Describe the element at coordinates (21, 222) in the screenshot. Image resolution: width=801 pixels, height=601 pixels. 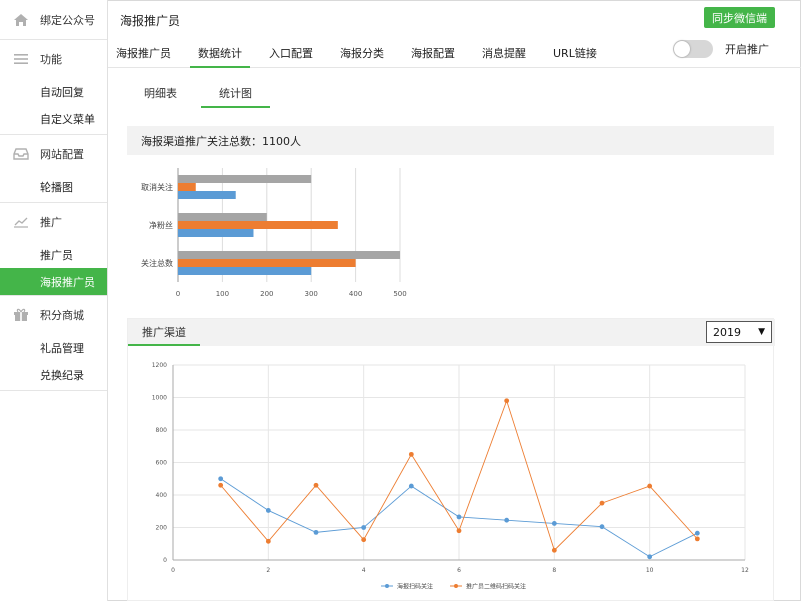
I see `chart-line-icon` at that location.